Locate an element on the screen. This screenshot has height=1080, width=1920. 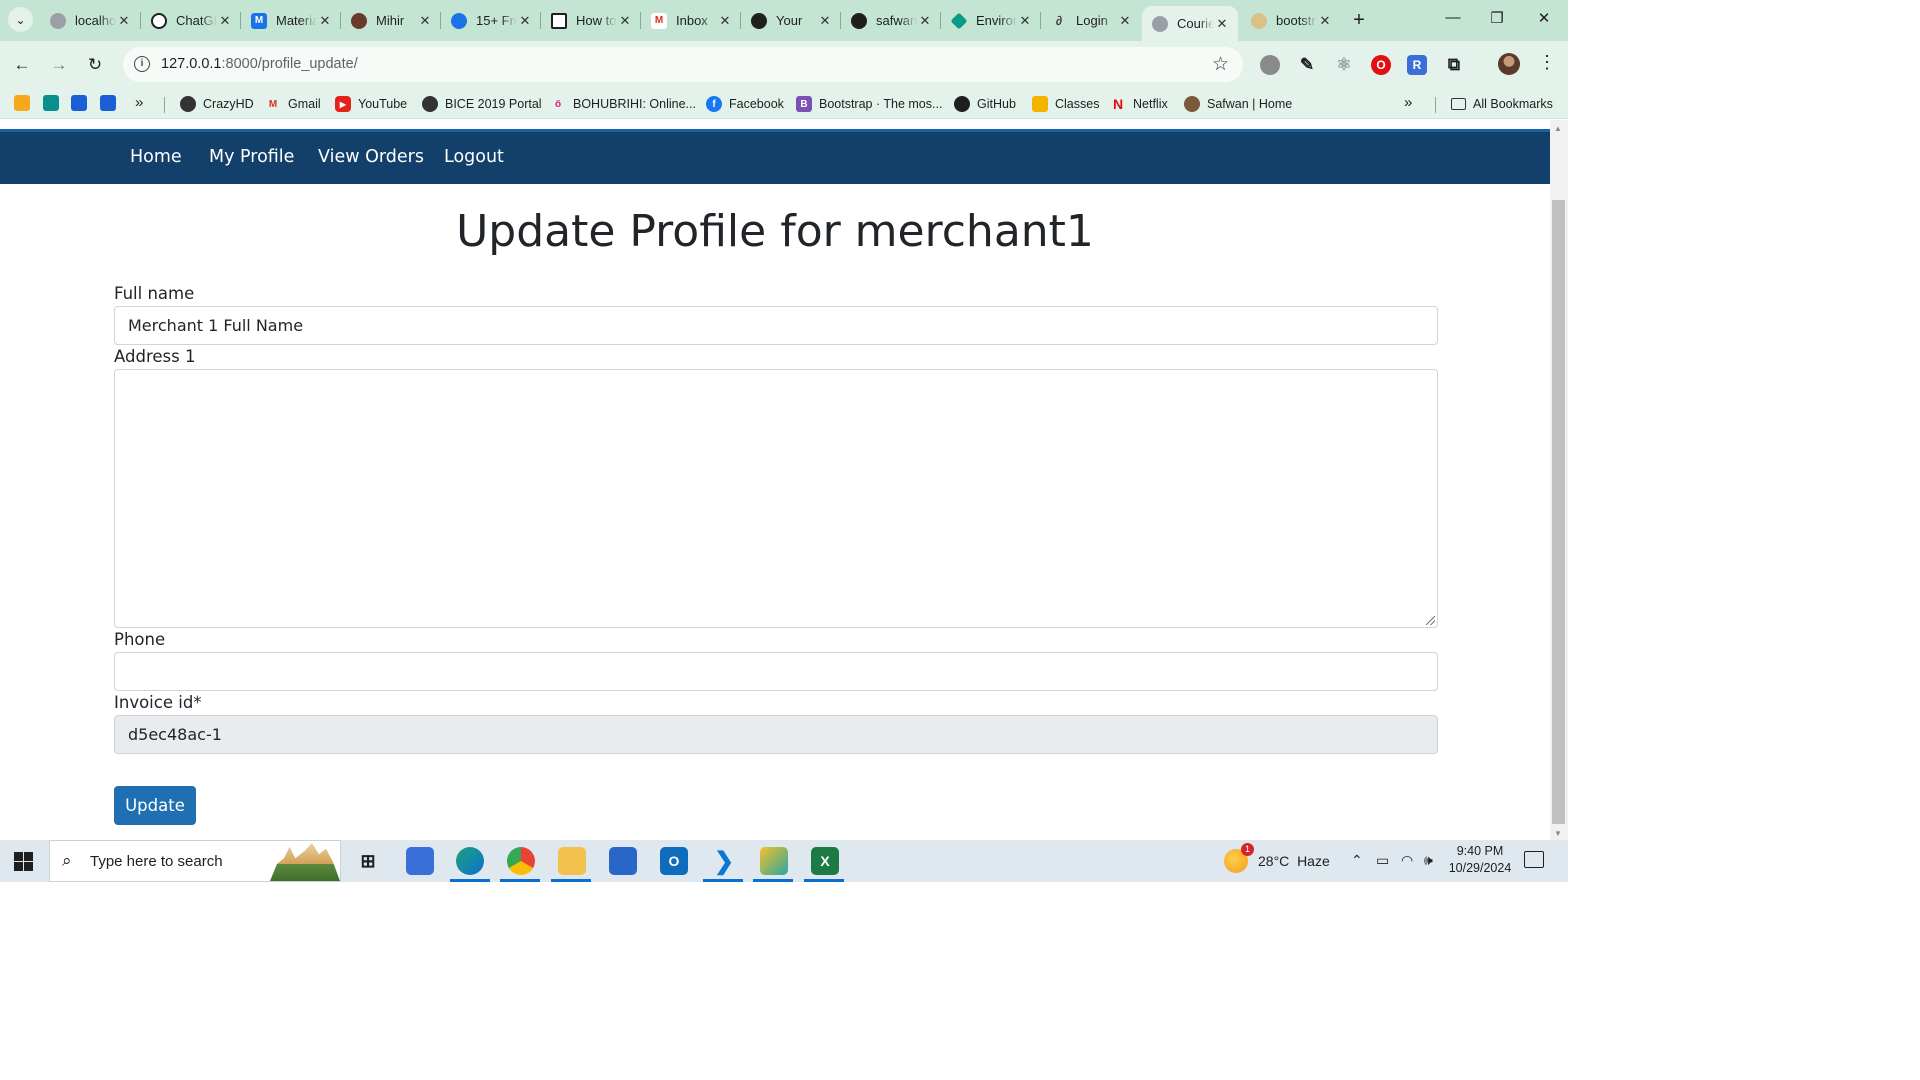
browser-tab: bootstr ✕ is located at coordinates (1291, 20).